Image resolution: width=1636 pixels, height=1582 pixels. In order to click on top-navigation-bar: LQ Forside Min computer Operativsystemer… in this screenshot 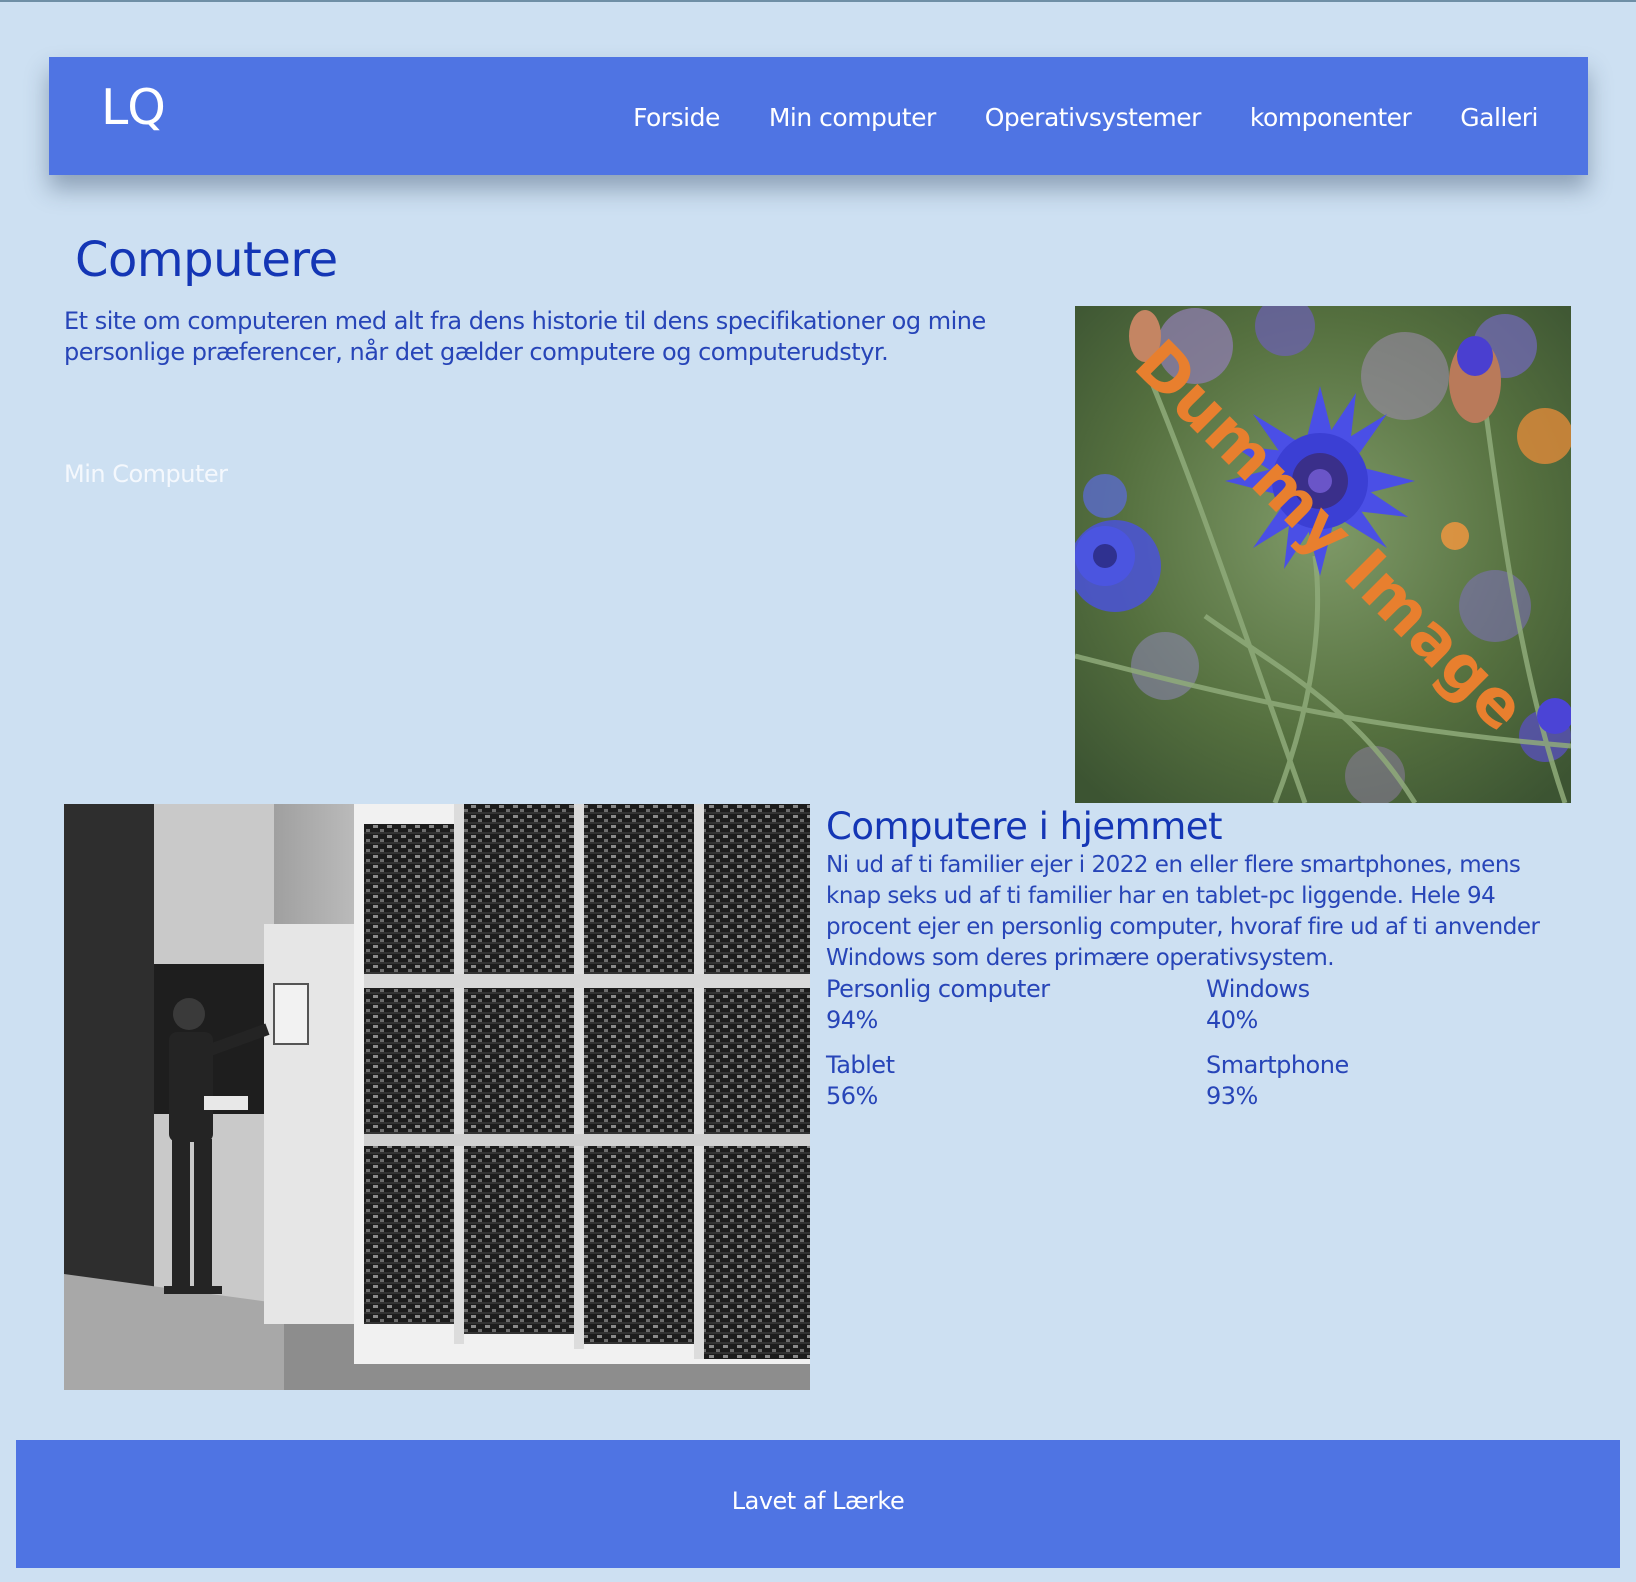, I will do `click(818, 116)`.